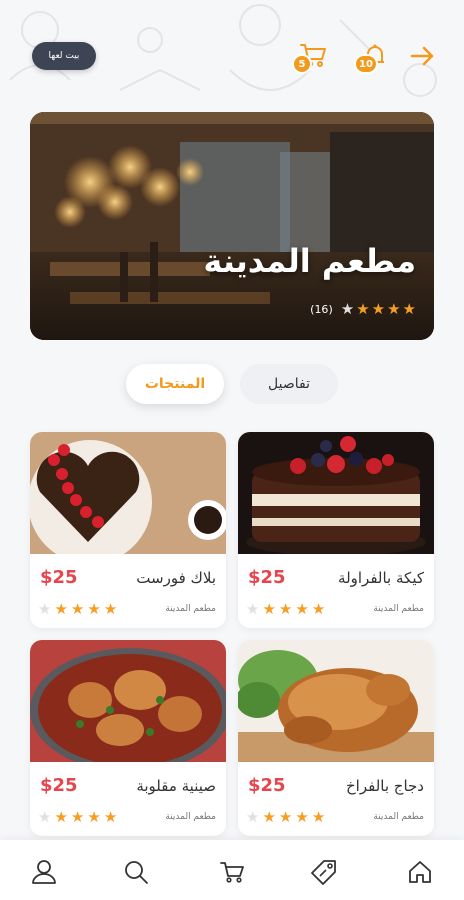  I want to click on product-name: دجاج بالفراخ, so click(384, 786).